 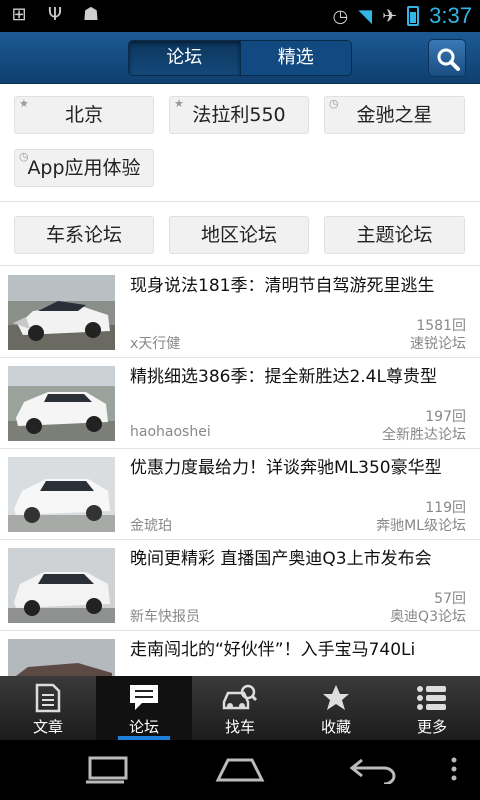 I want to click on tab-articles: 文章, so click(x=48, y=708).